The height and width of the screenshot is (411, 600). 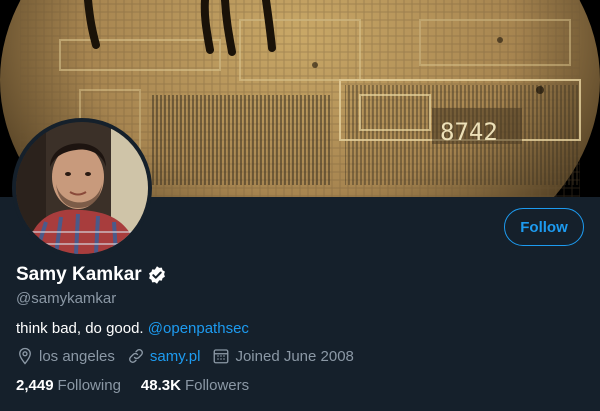 I want to click on calendar-icon, so click(x=221, y=356).